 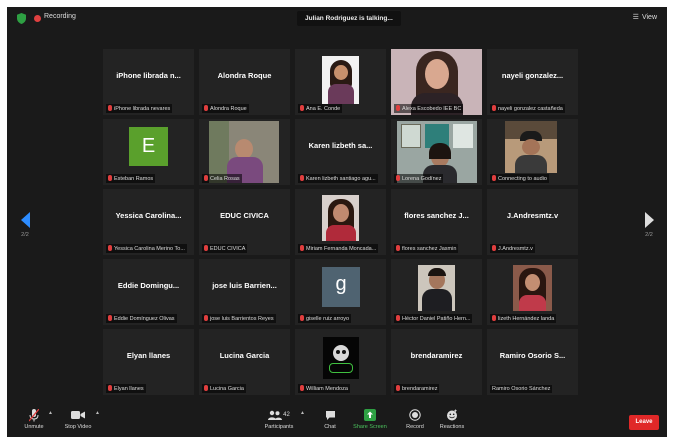 I want to click on view-button: ☰ View, so click(x=645, y=17).